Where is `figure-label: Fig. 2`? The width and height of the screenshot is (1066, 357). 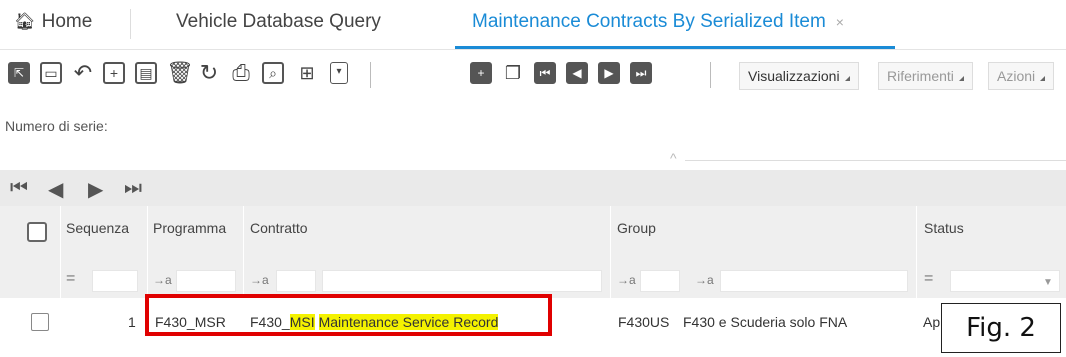
figure-label: Fig. 2 is located at coordinates (1001, 328).